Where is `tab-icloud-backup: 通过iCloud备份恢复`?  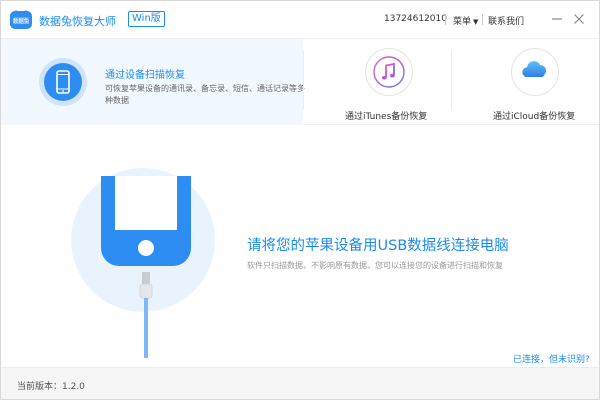 tab-icloud-backup: 通过iCloud备份恢复 is located at coordinates (525, 82).